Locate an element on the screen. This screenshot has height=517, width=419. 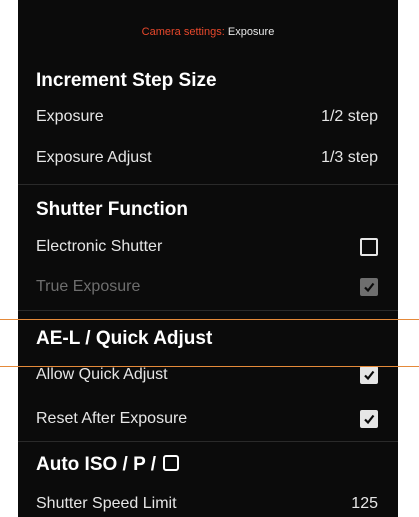
reset-after-exposure-checkbox is located at coordinates (369, 419).